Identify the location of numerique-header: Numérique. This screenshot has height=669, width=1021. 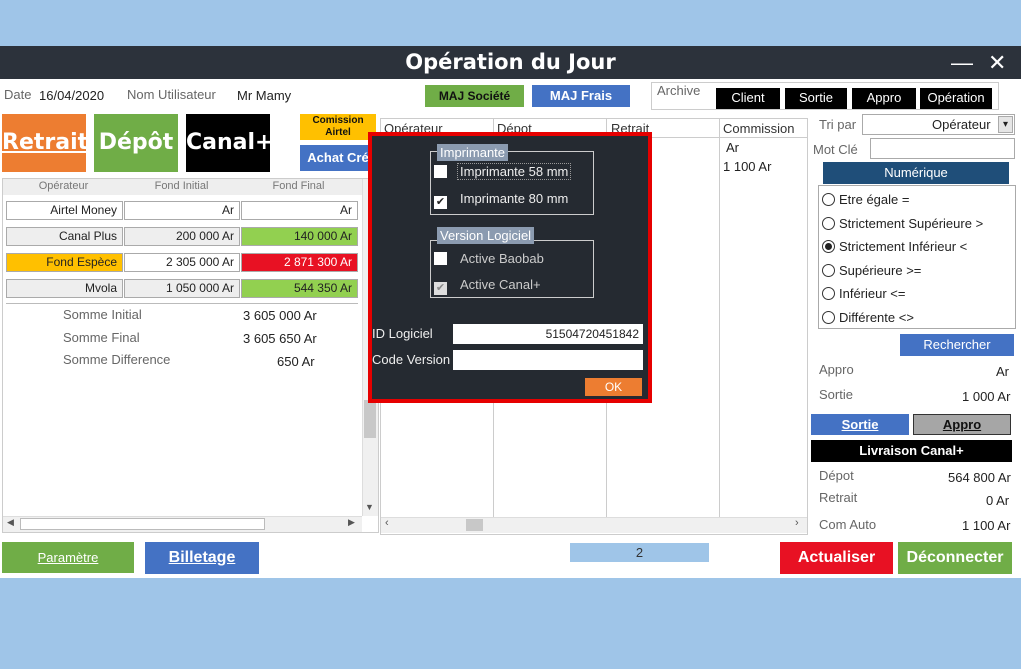
(916, 173).